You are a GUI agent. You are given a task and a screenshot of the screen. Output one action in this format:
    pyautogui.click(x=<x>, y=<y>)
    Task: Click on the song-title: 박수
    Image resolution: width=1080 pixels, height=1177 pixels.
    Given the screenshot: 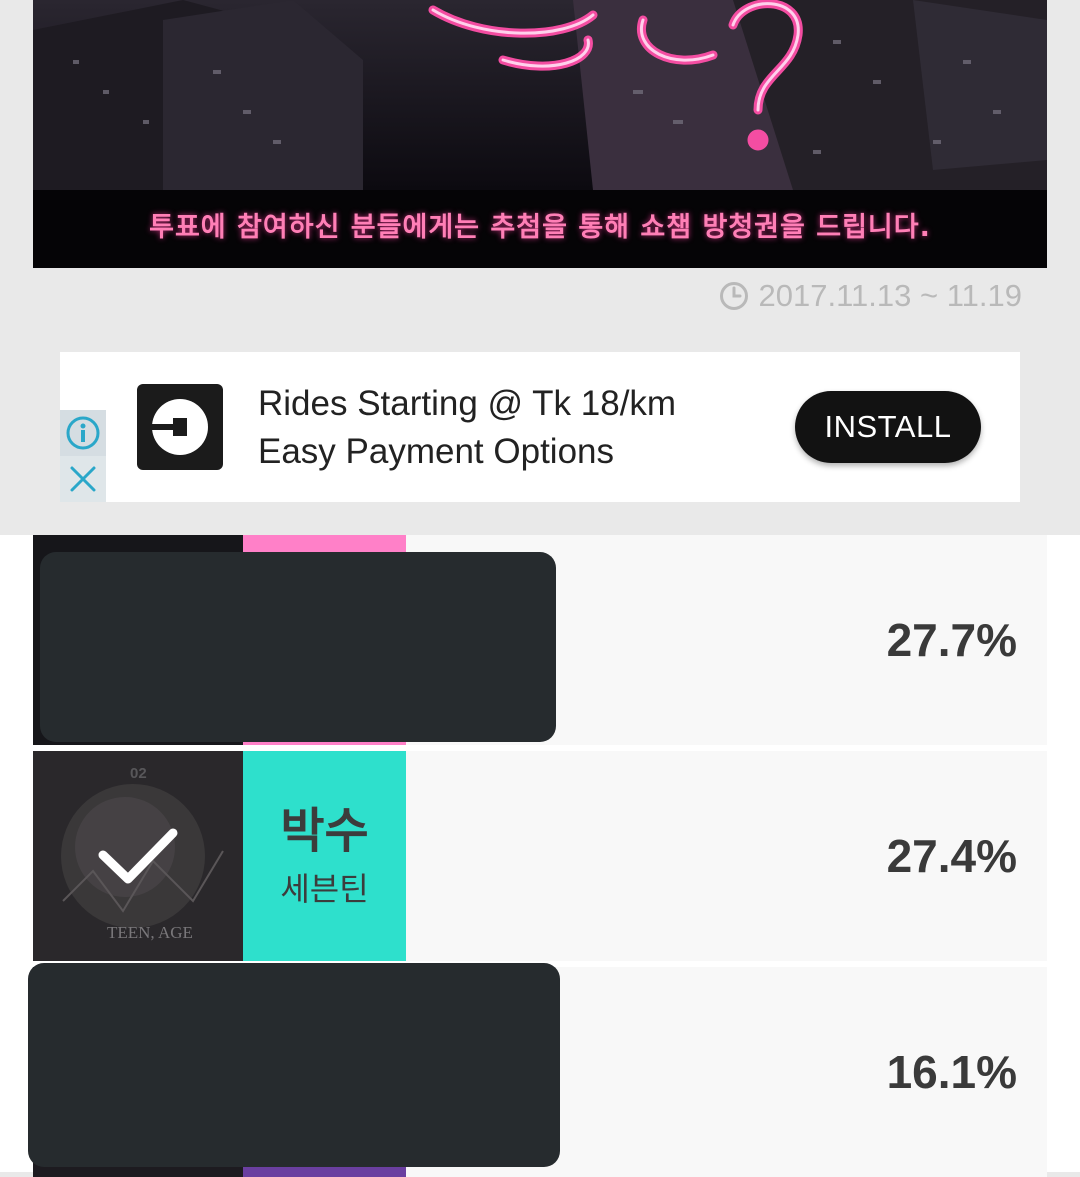 What is the action you would take?
    pyautogui.click(x=324, y=831)
    